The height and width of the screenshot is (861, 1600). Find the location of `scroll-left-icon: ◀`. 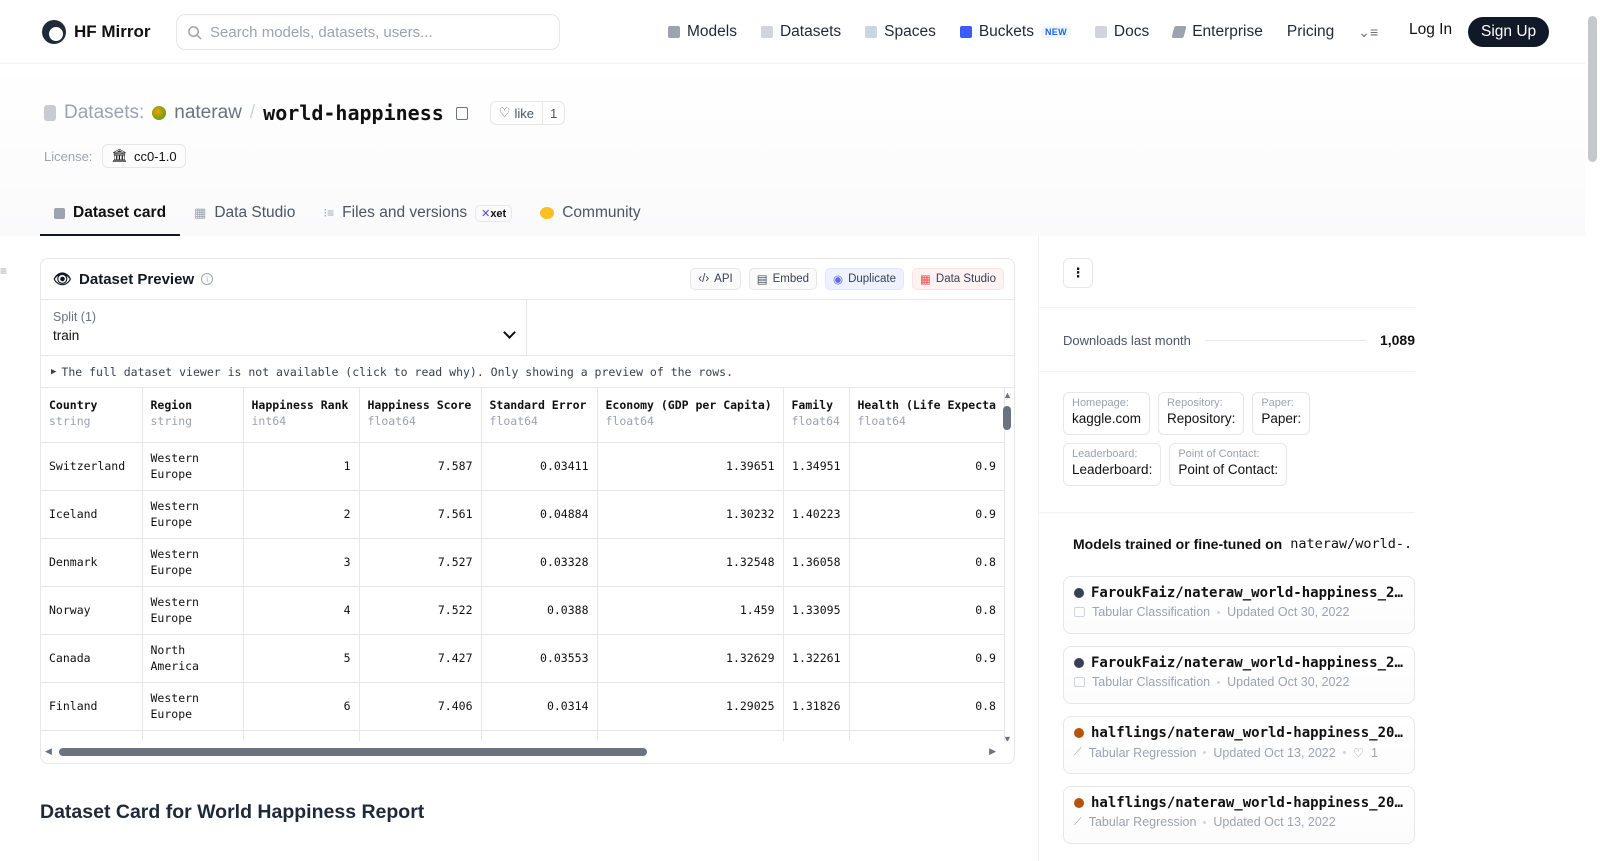

scroll-left-icon: ◀ is located at coordinates (48, 751).